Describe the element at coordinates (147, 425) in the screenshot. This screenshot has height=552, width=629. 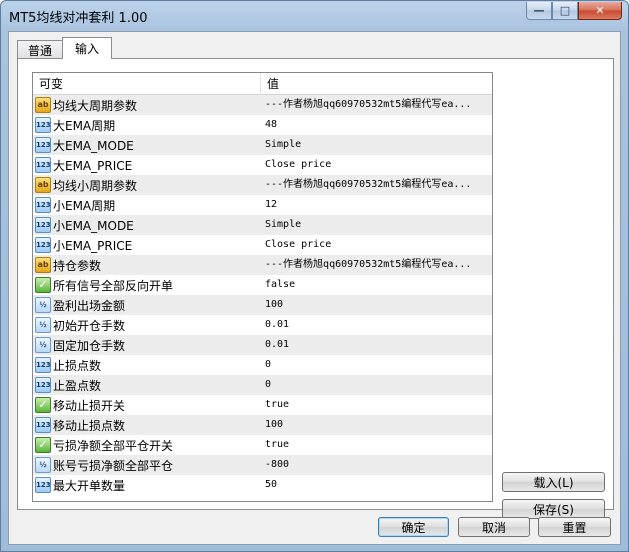
I see `parameter-name-cell: 123 移动止损点数` at that location.